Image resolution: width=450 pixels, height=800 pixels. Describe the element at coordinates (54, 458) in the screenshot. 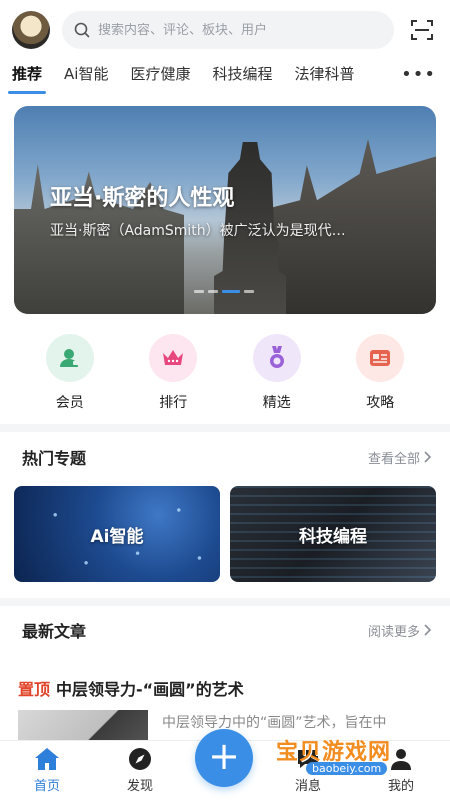

I see `hot-topics-title: 热门专题` at that location.